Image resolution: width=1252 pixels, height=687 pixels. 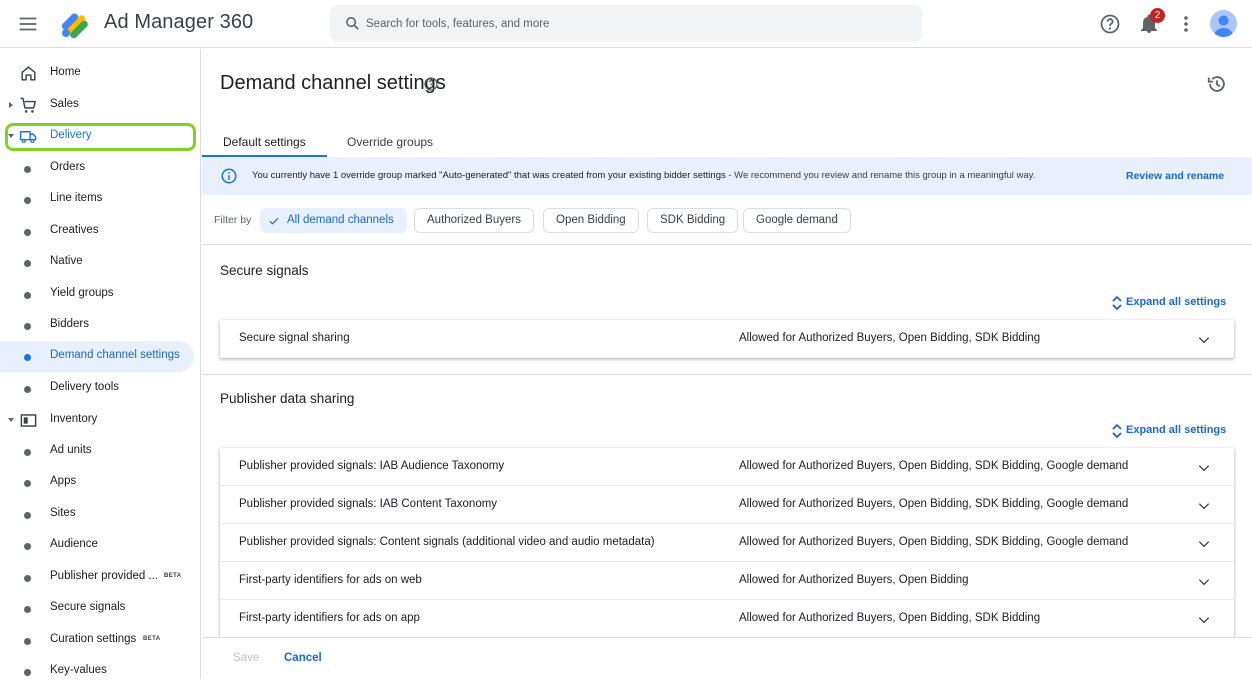 I want to click on chip-sdk-bidding: SDK Bidding, so click(x=693, y=220).